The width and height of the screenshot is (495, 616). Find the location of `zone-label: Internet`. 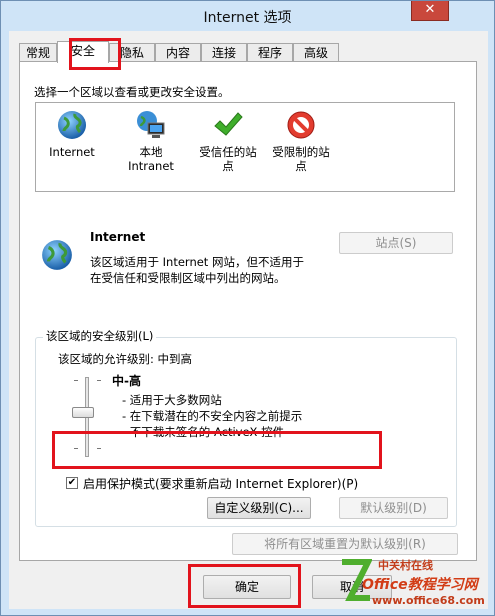

zone-label: Internet is located at coordinates (72, 152).